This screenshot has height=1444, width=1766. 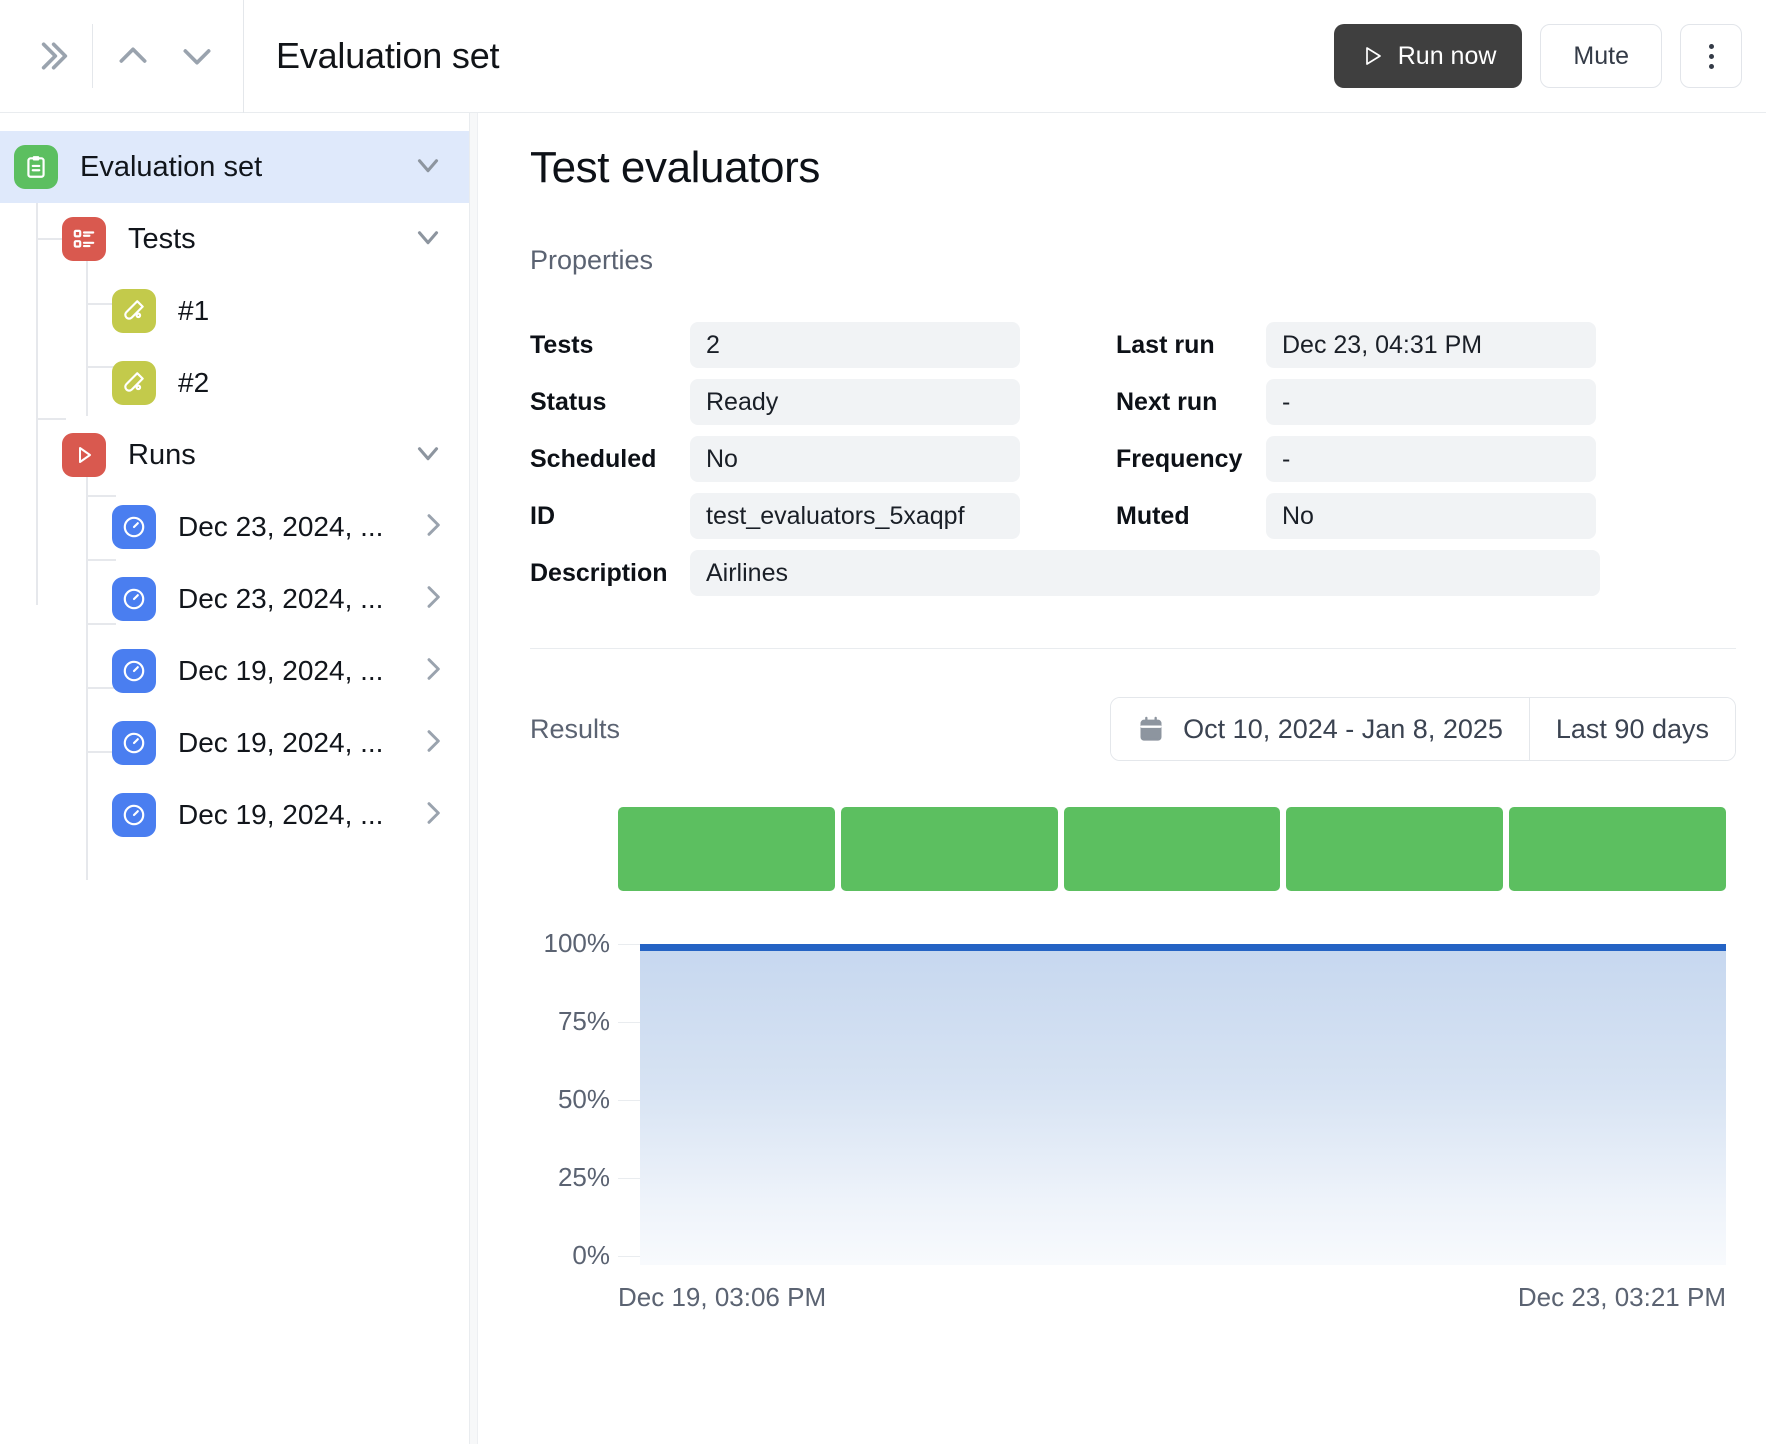 I want to click on more-options-button, so click(x=1711, y=56).